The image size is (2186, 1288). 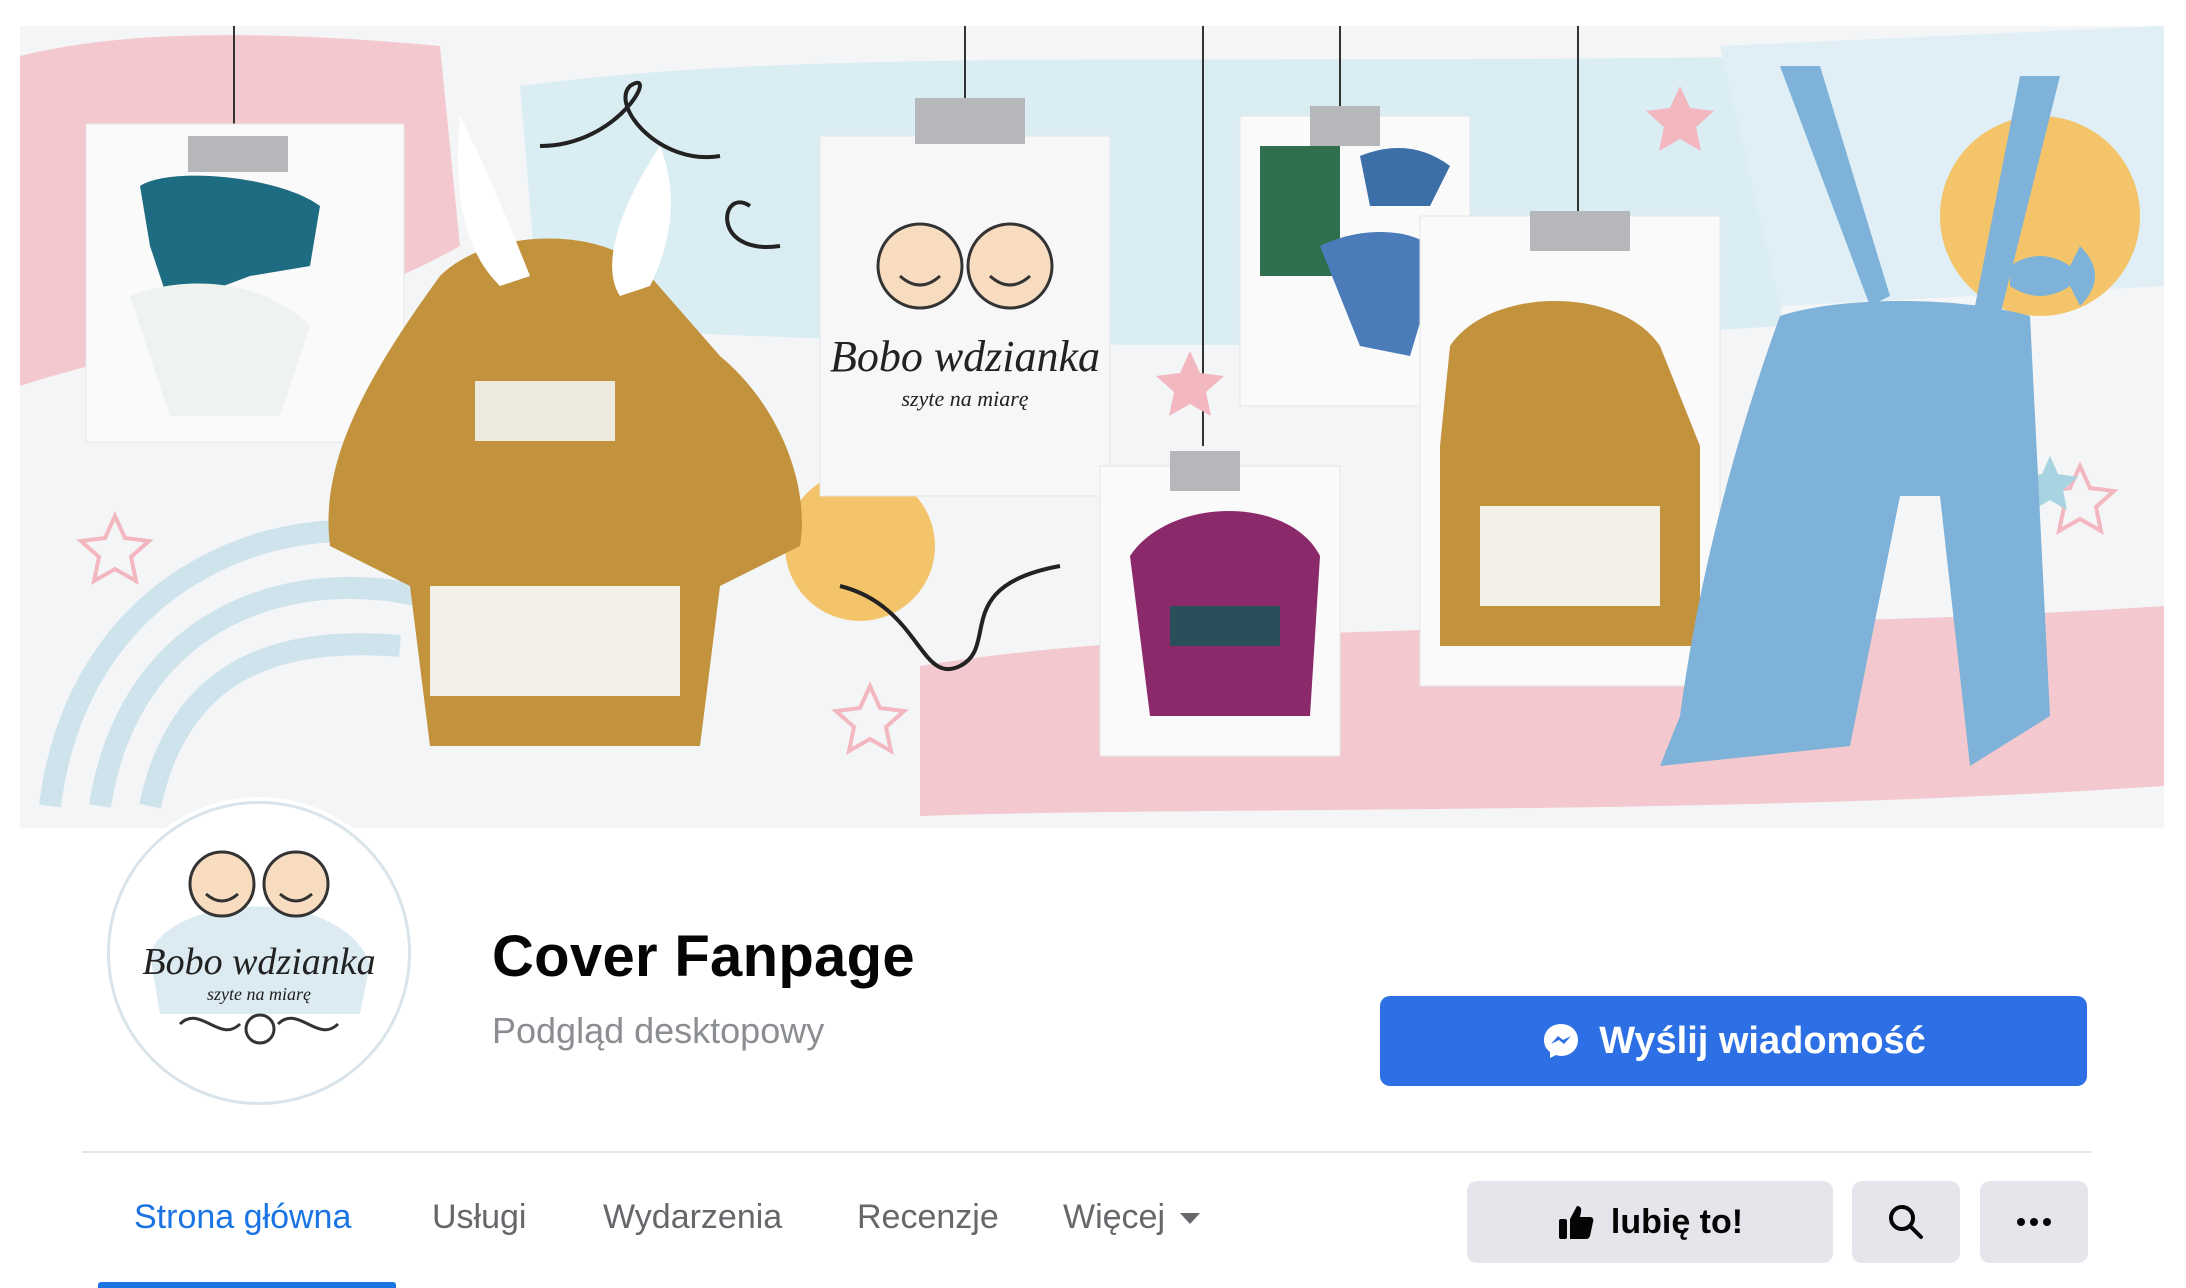 What do you see at coordinates (1561, 1041) in the screenshot?
I see `messenger-icon` at bounding box center [1561, 1041].